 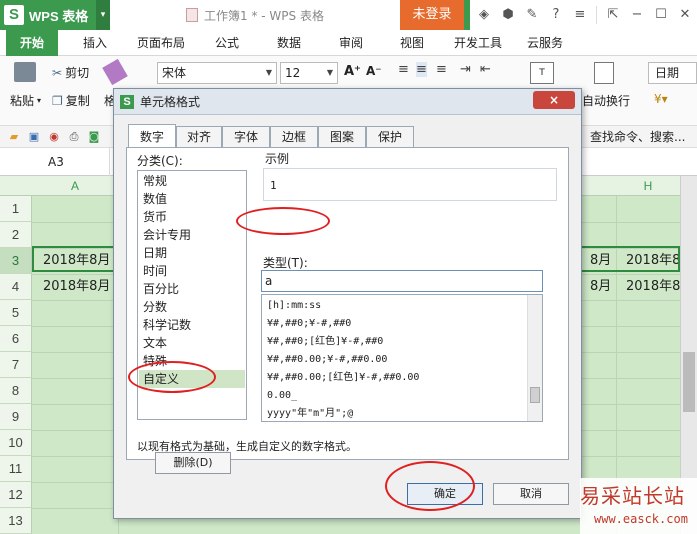 What do you see at coordinates (465, 69) in the screenshot?
I see `indent-icon: ⇥` at bounding box center [465, 69].